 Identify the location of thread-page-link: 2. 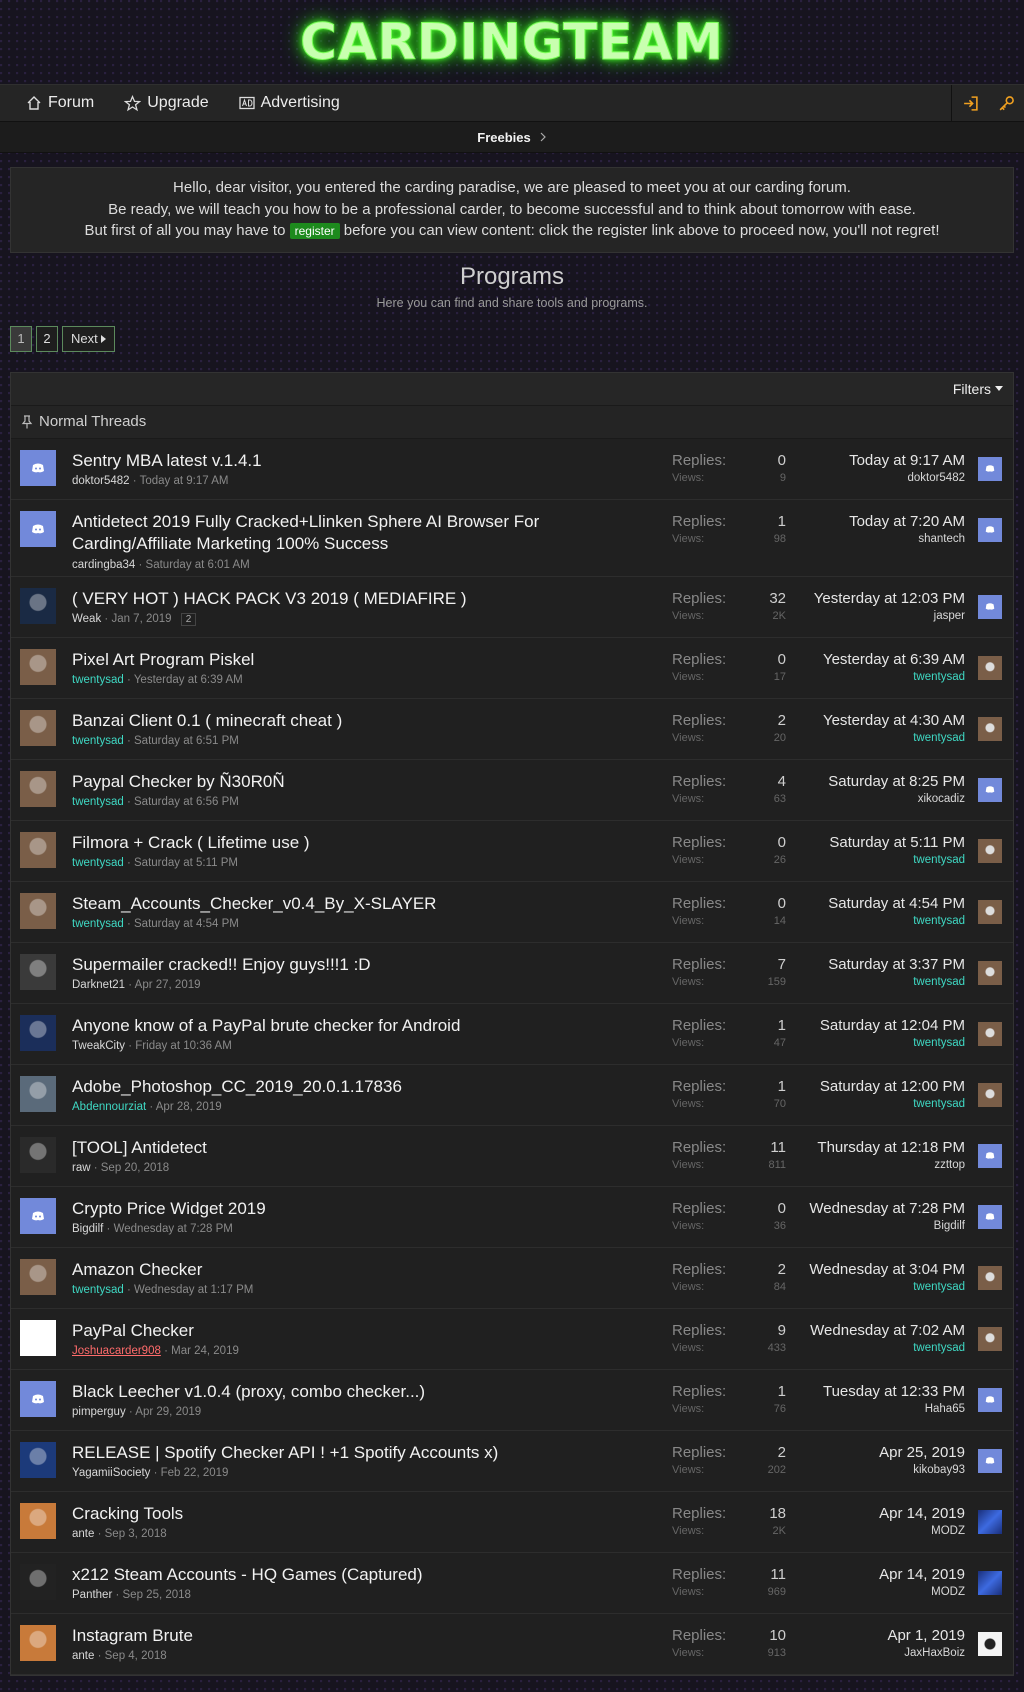
(188, 619).